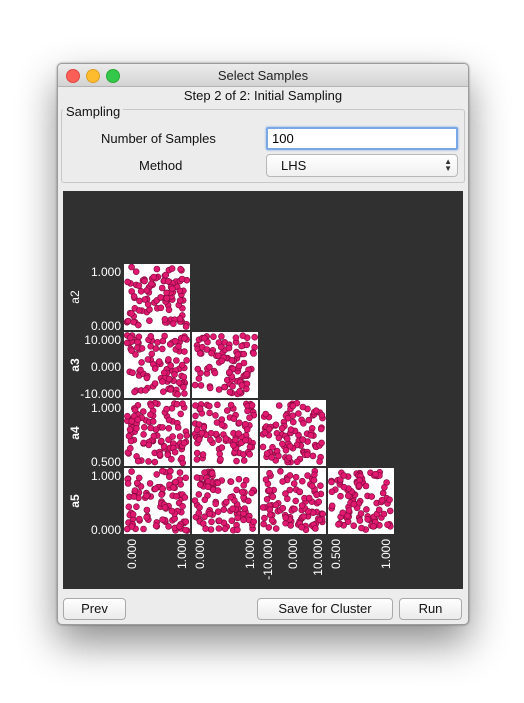  I want to click on samples-input: 100, so click(362, 138).